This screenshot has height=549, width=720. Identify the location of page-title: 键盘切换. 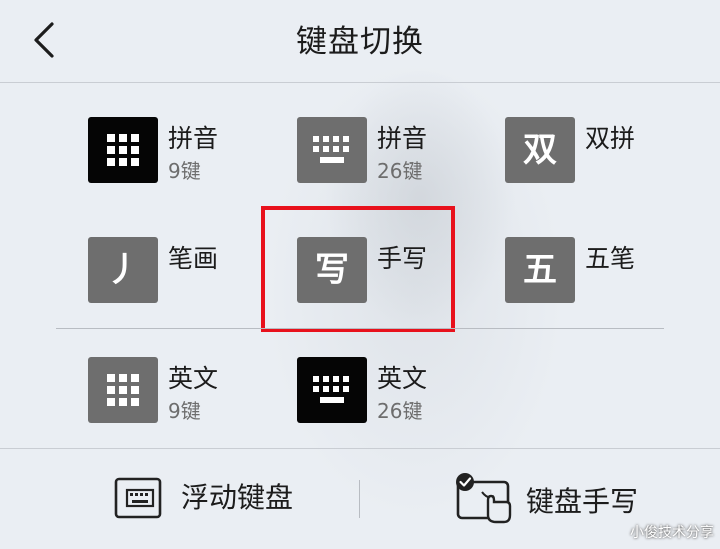
(360, 42).